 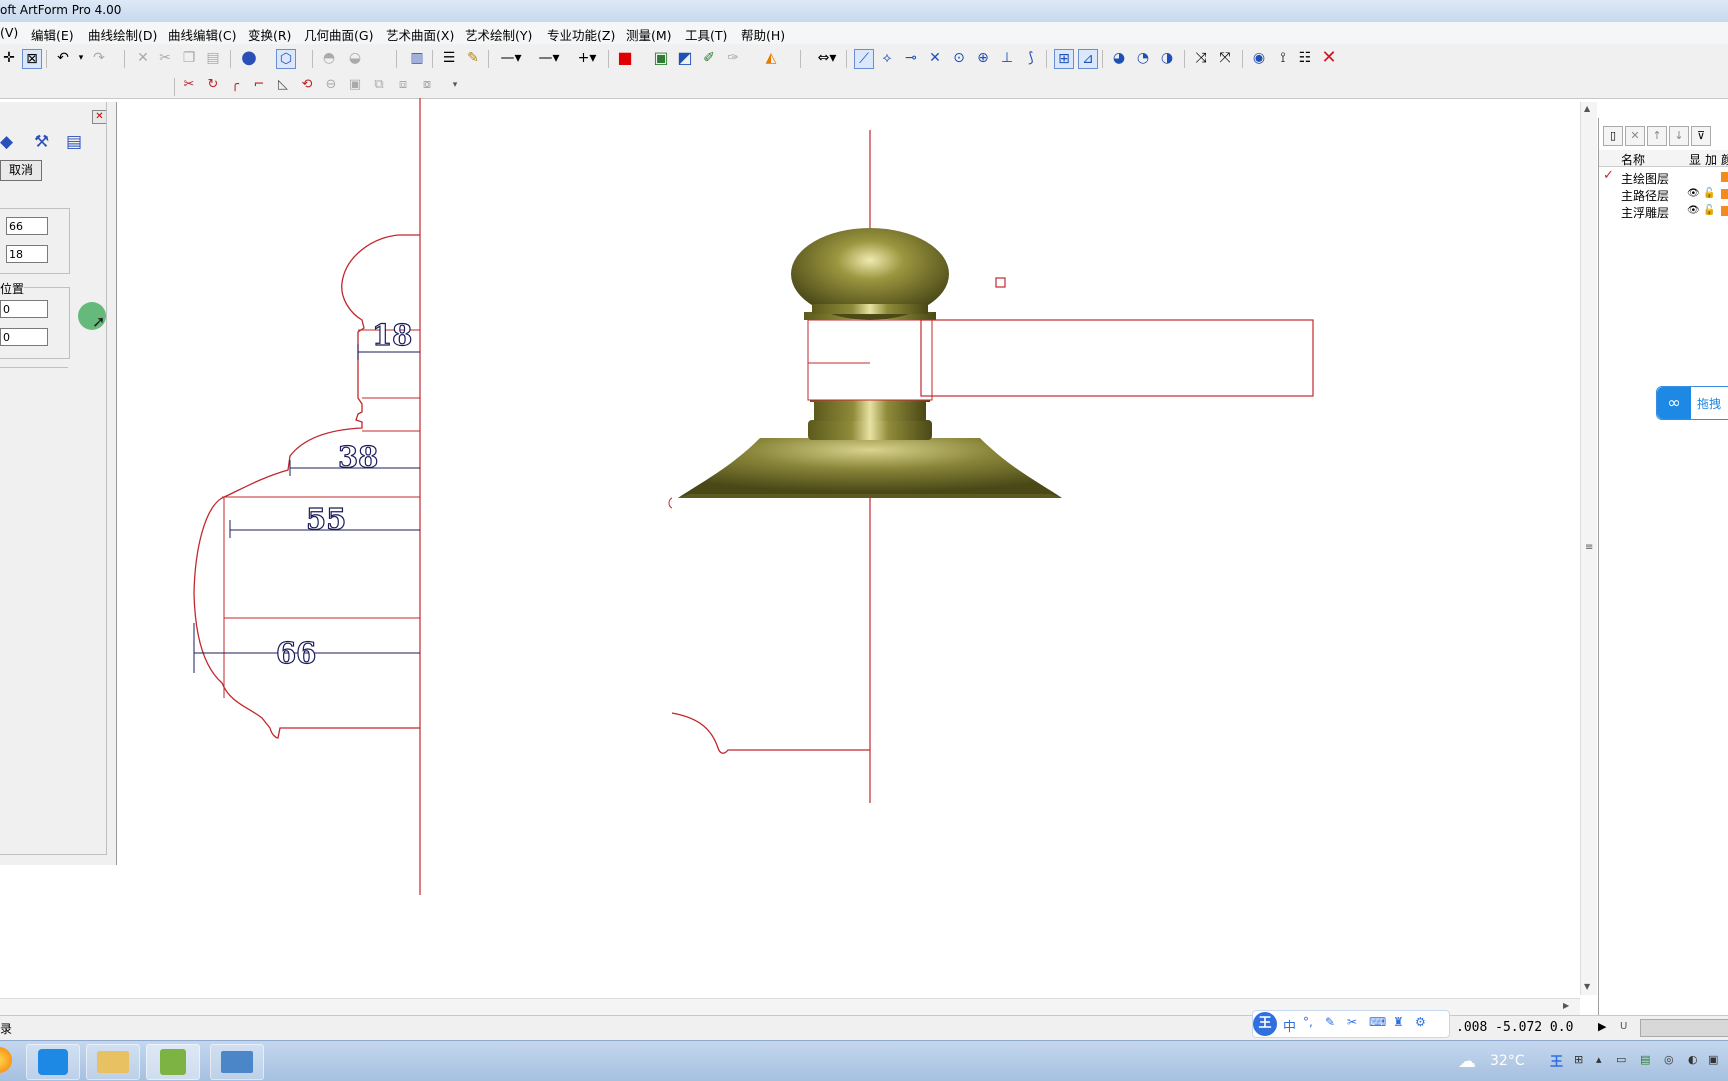 I want to click on delete-icon: ✕, so click(x=143, y=58).